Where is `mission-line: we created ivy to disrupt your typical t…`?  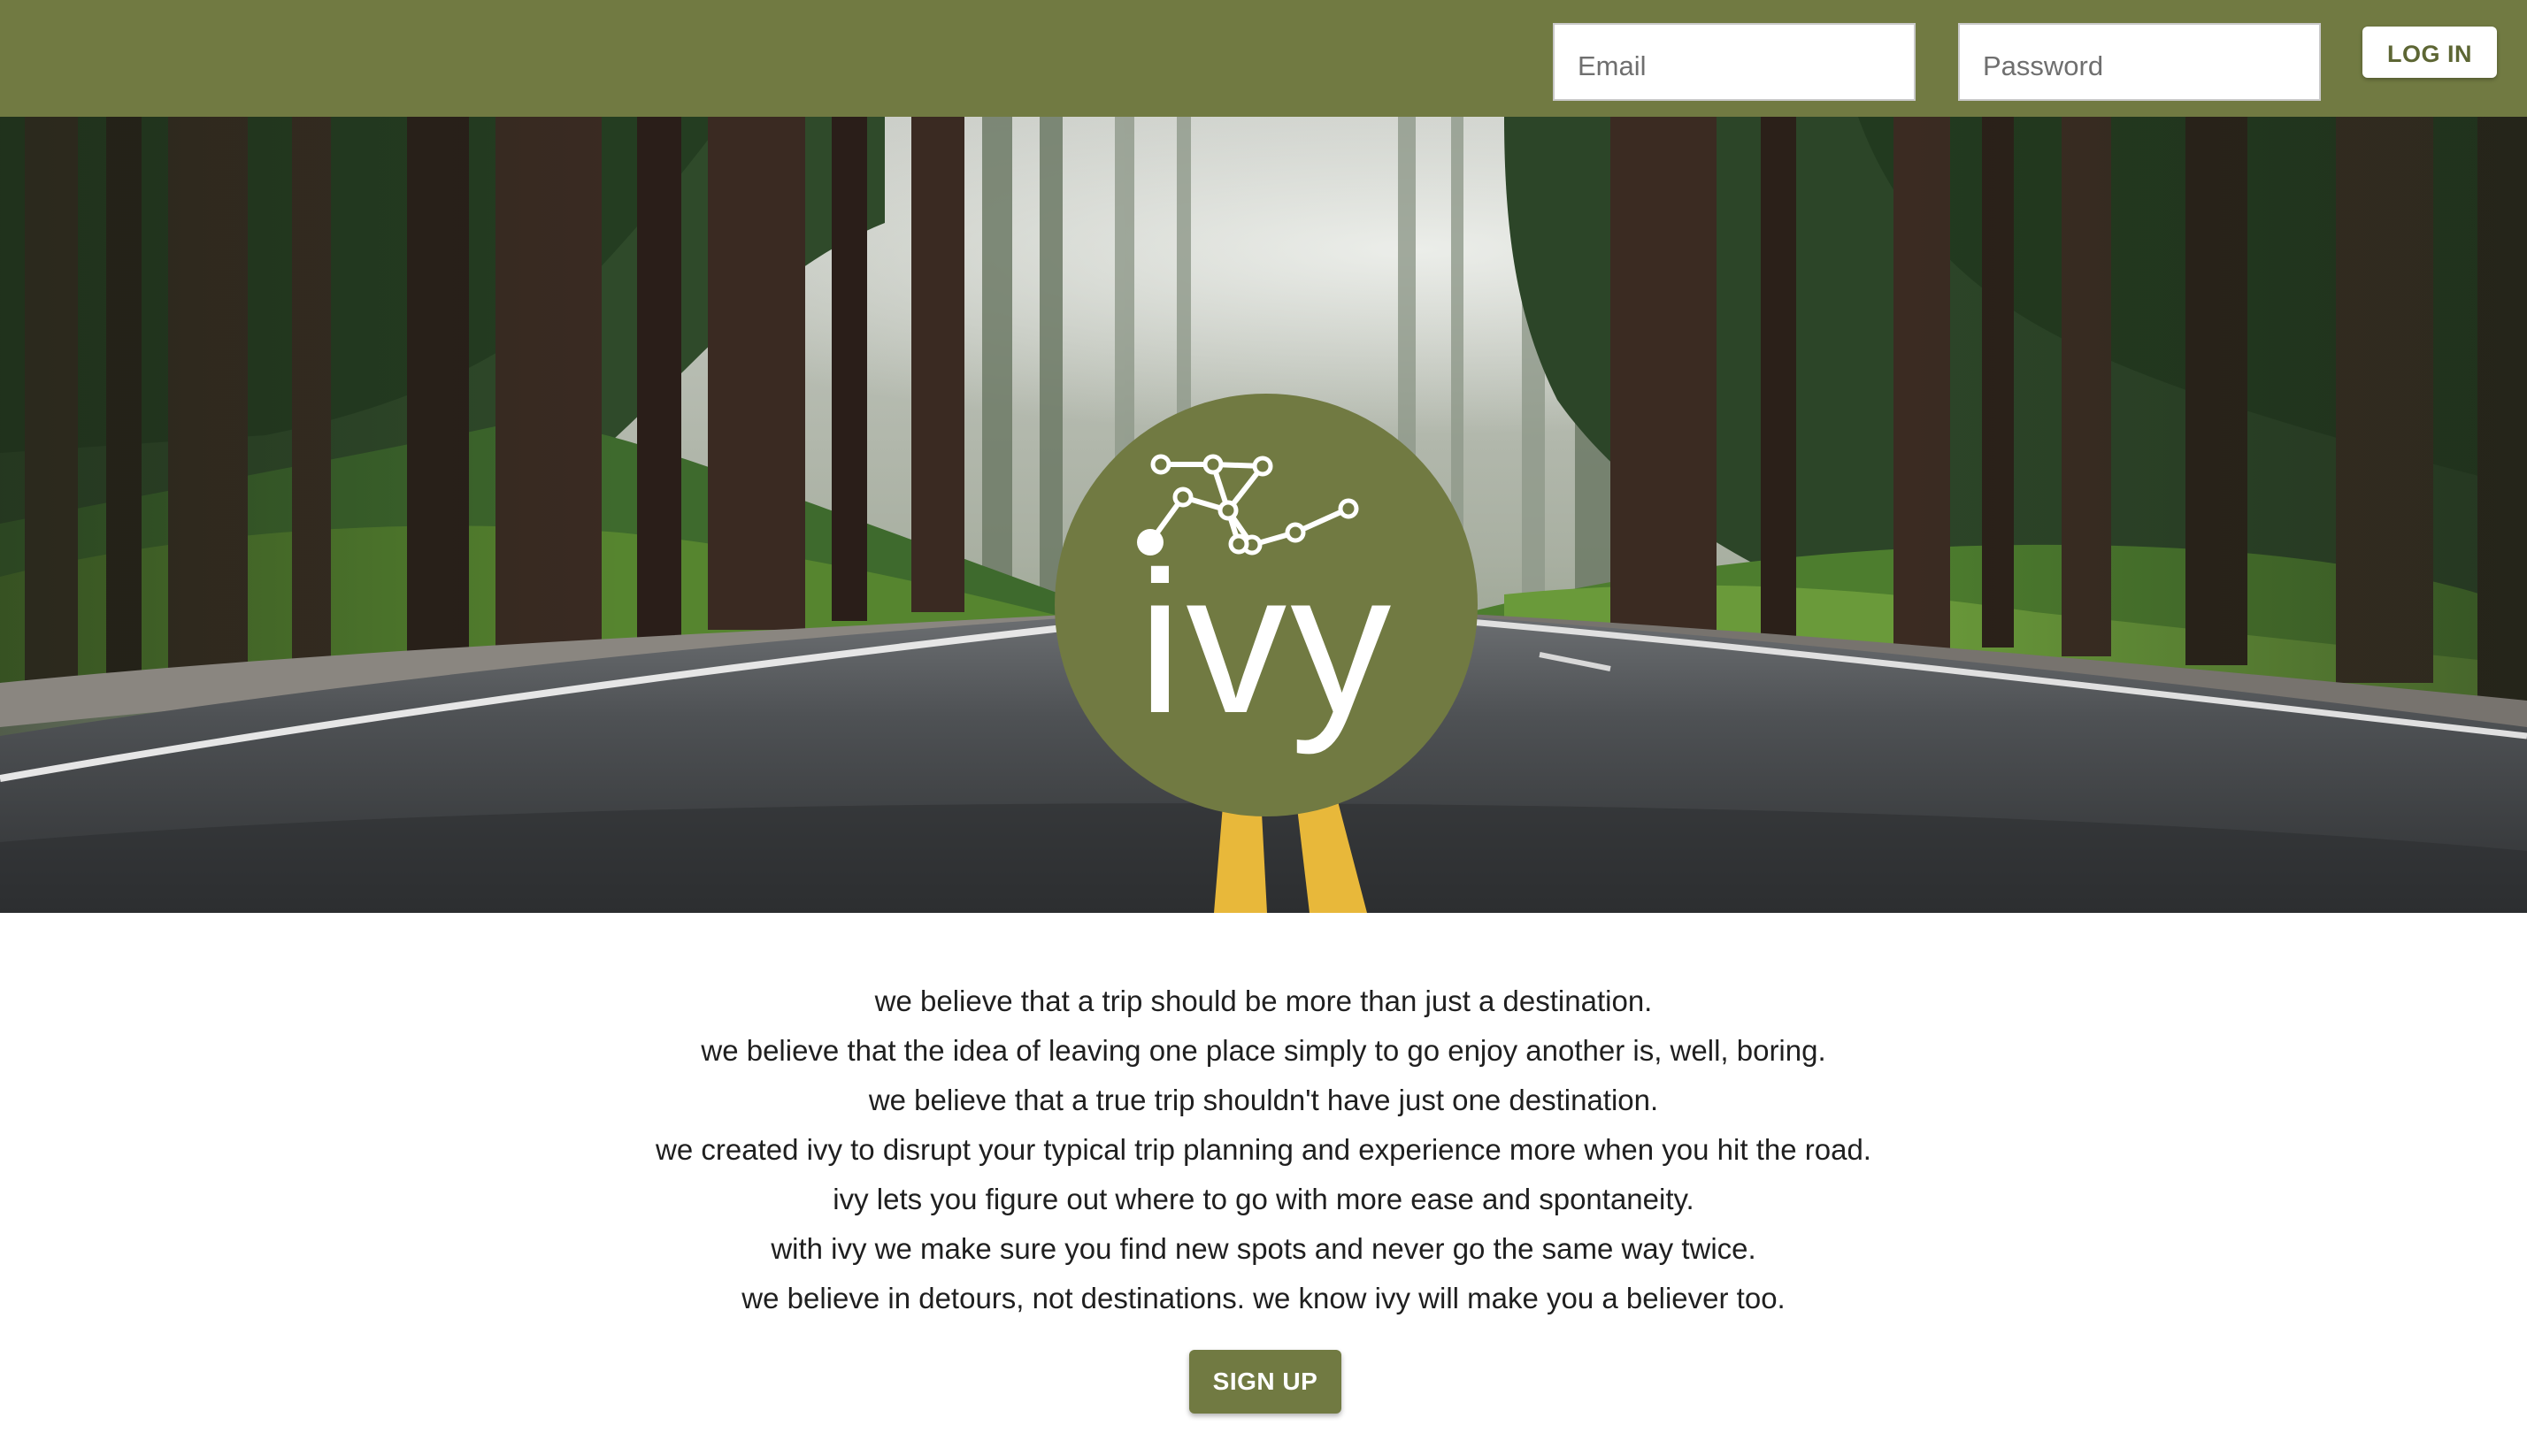
mission-line: we created ivy to disrupt your typical t… is located at coordinates (1263, 1149).